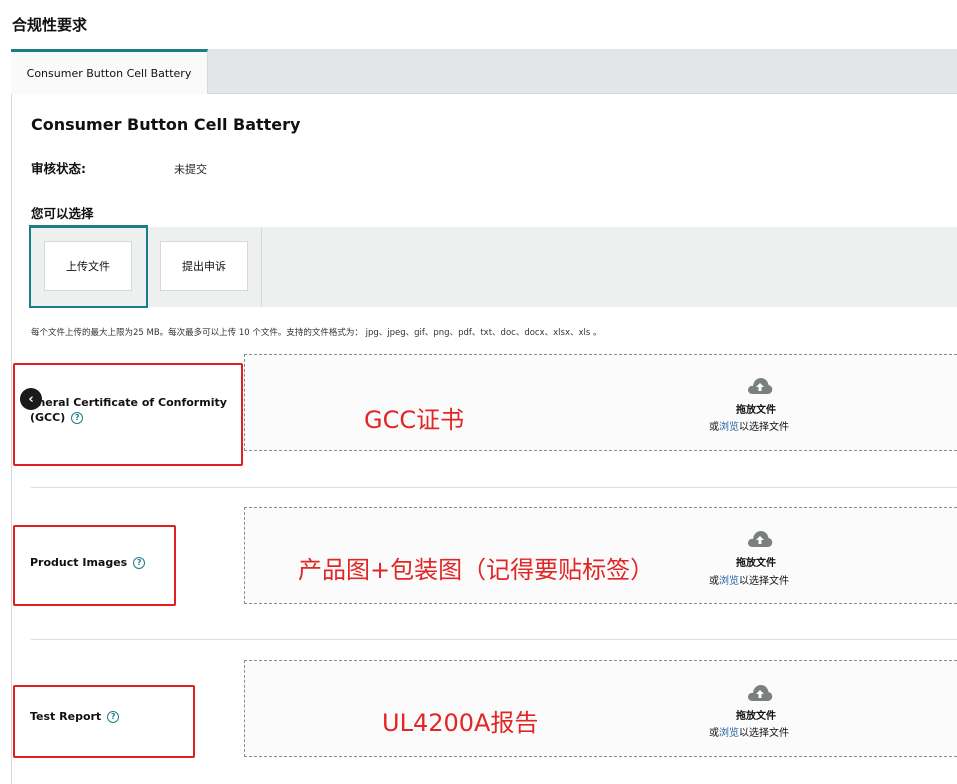 The width and height of the screenshot is (957, 784). I want to click on tab-bar: Consumer Button Cell Battery, so click(484, 71).